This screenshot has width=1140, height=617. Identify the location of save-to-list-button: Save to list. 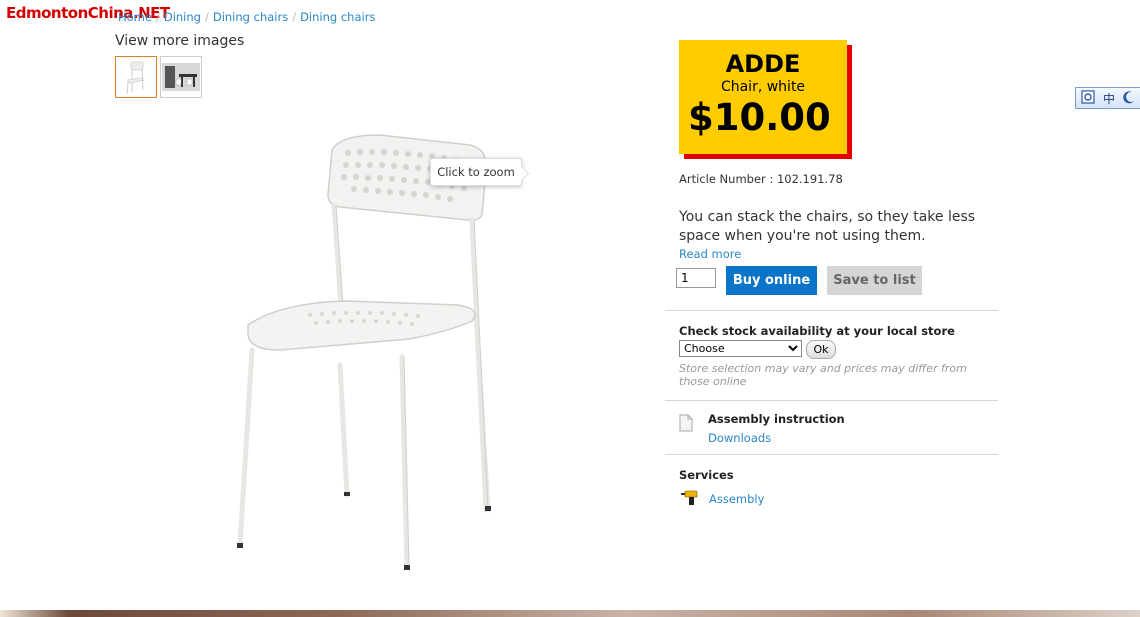
(874, 280).